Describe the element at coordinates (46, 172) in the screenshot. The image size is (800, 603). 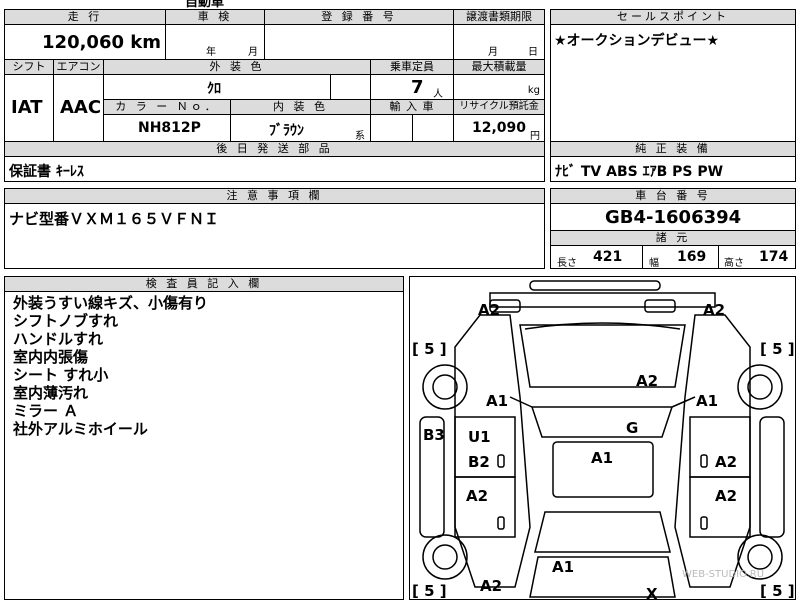
I see `later-parts-value: 保証書 ｷｰﾚｽ` at that location.